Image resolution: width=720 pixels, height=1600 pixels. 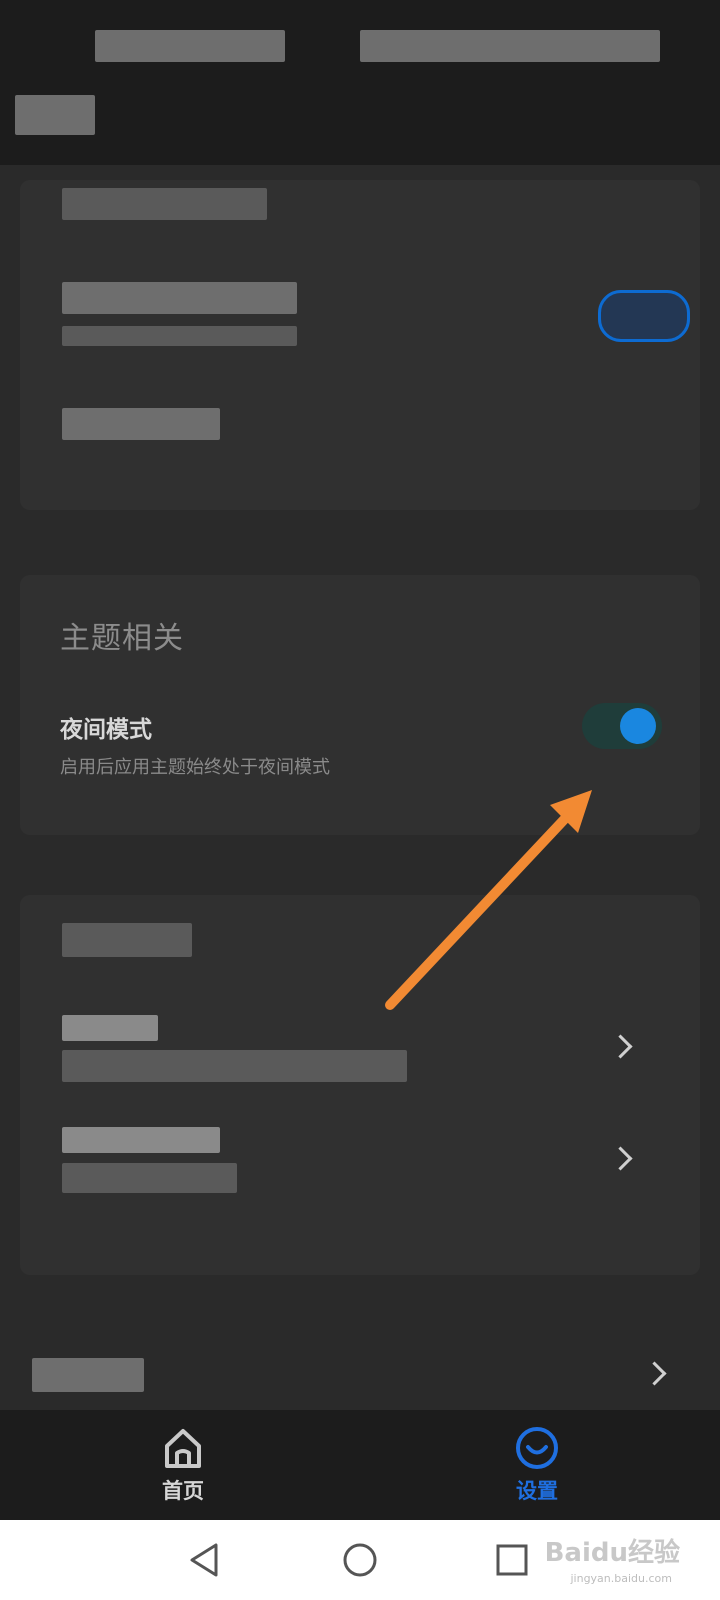 What do you see at coordinates (206, 1560) in the screenshot?
I see `back-icon` at bounding box center [206, 1560].